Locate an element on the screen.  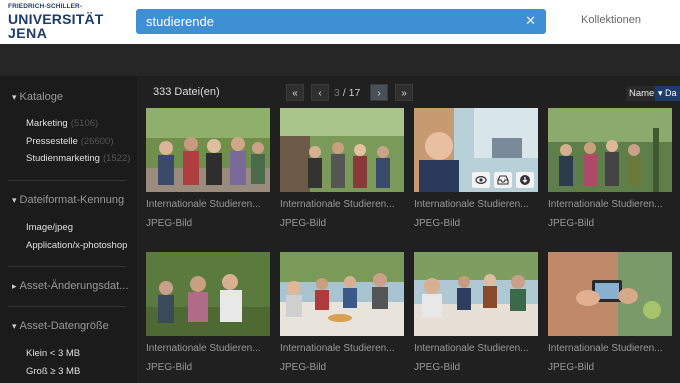
filter-item-count: (5106) is located at coordinates (84, 123).